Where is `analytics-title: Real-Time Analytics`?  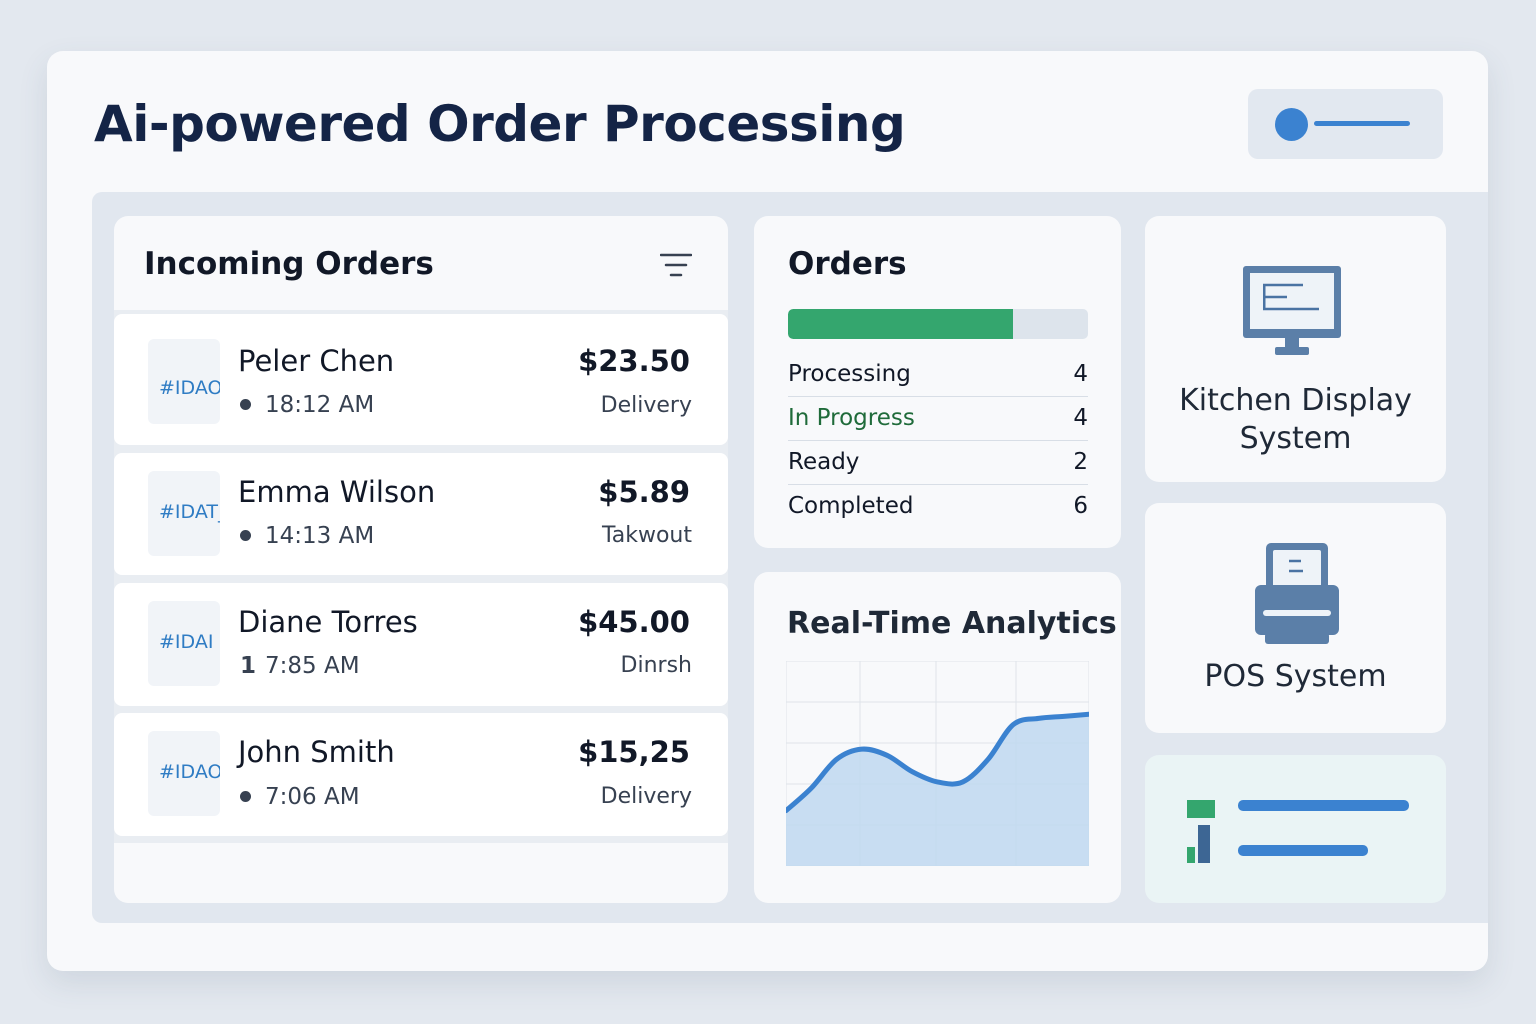 analytics-title: Real-Time Analytics is located at coordinates (952, 623).